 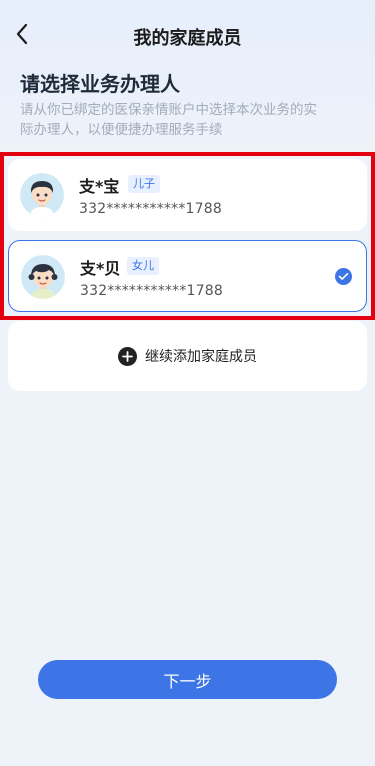 What do you see at coordinates (201, 357) in the screenshot?
I see `add-member-label: 继续添加家庭成员` at bounding box center [201, 357].